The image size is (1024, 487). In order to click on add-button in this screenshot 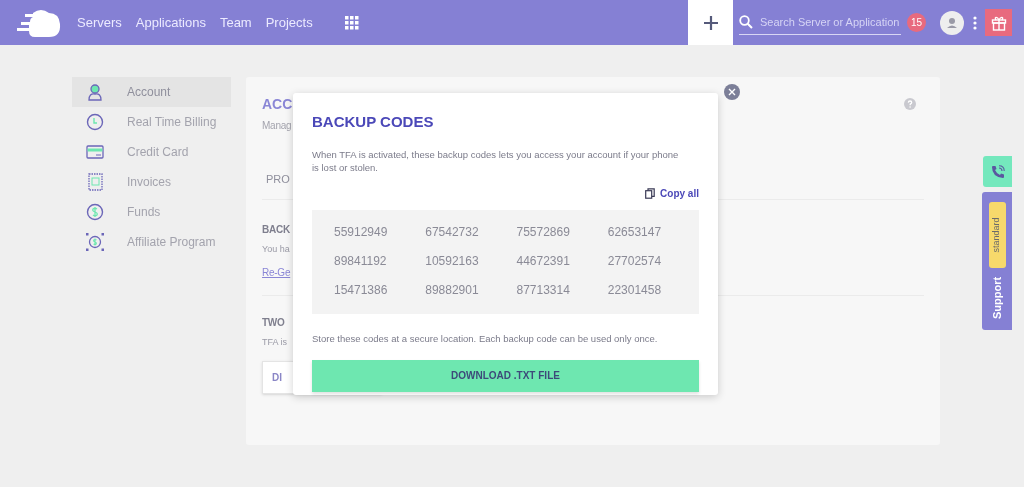, I will do `click(710, 22)`.